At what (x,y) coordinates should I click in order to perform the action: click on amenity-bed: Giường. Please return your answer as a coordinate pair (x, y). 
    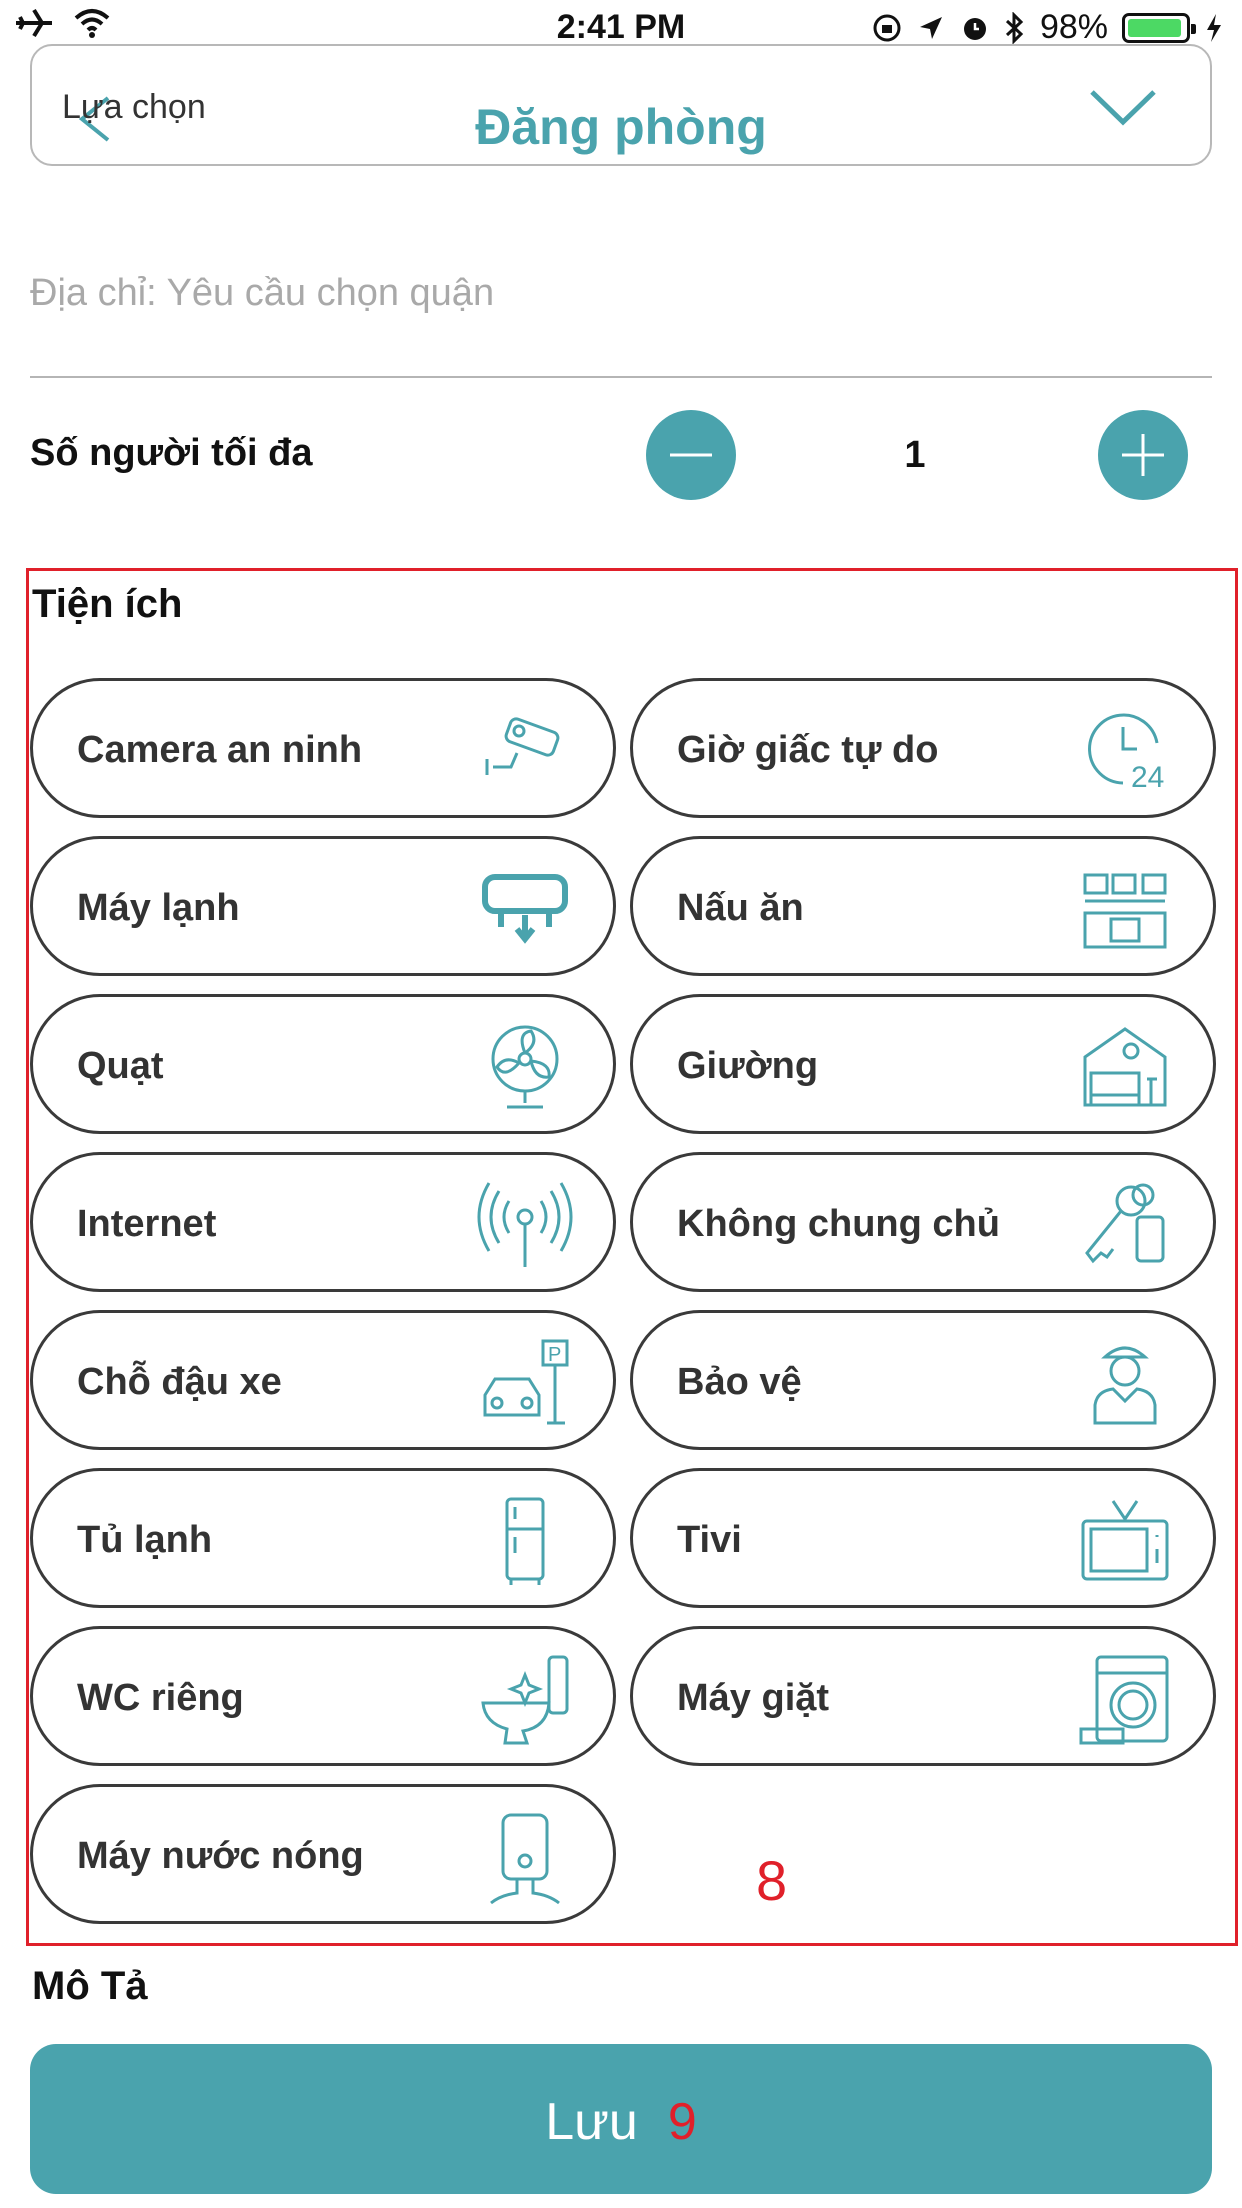
    Looking at the image, I should click on (923, 1064).